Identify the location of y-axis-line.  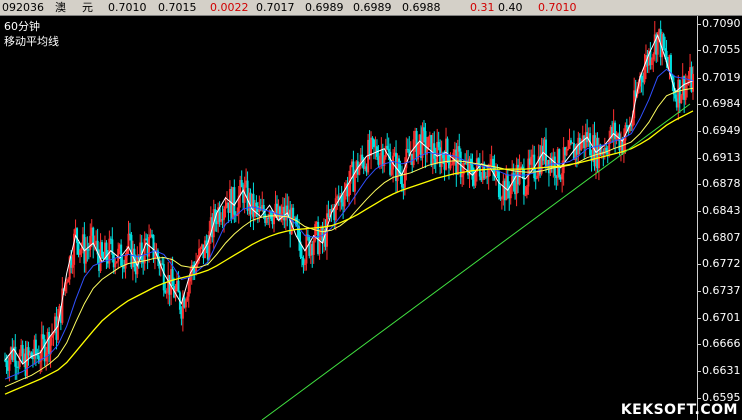
(697, 218).